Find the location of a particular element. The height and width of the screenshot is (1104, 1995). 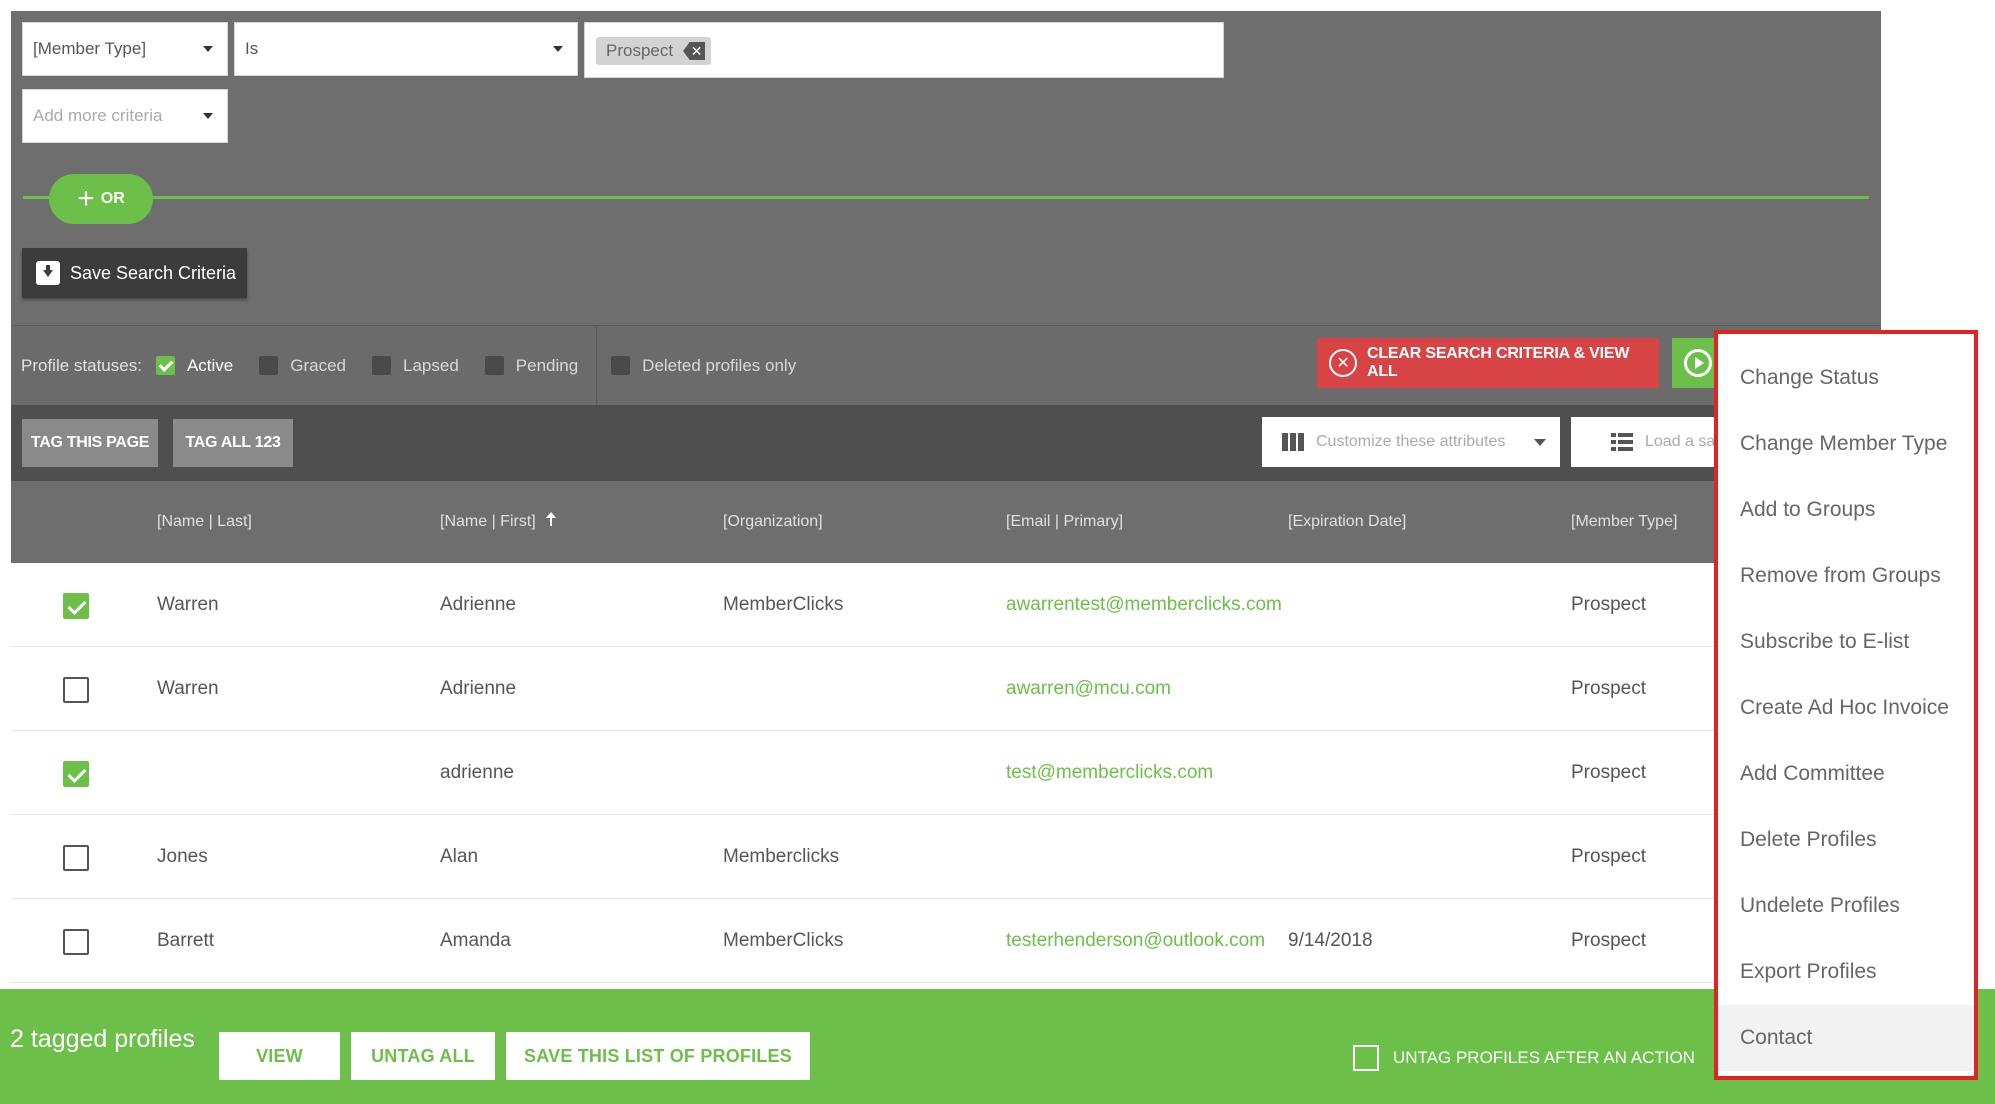

status-graced-checkbox: Graced is located at coordinates (302, 366).